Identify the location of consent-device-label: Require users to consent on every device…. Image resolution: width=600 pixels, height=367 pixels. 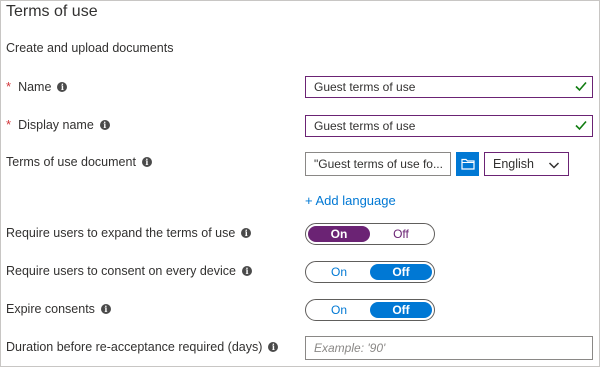
(129, 271).